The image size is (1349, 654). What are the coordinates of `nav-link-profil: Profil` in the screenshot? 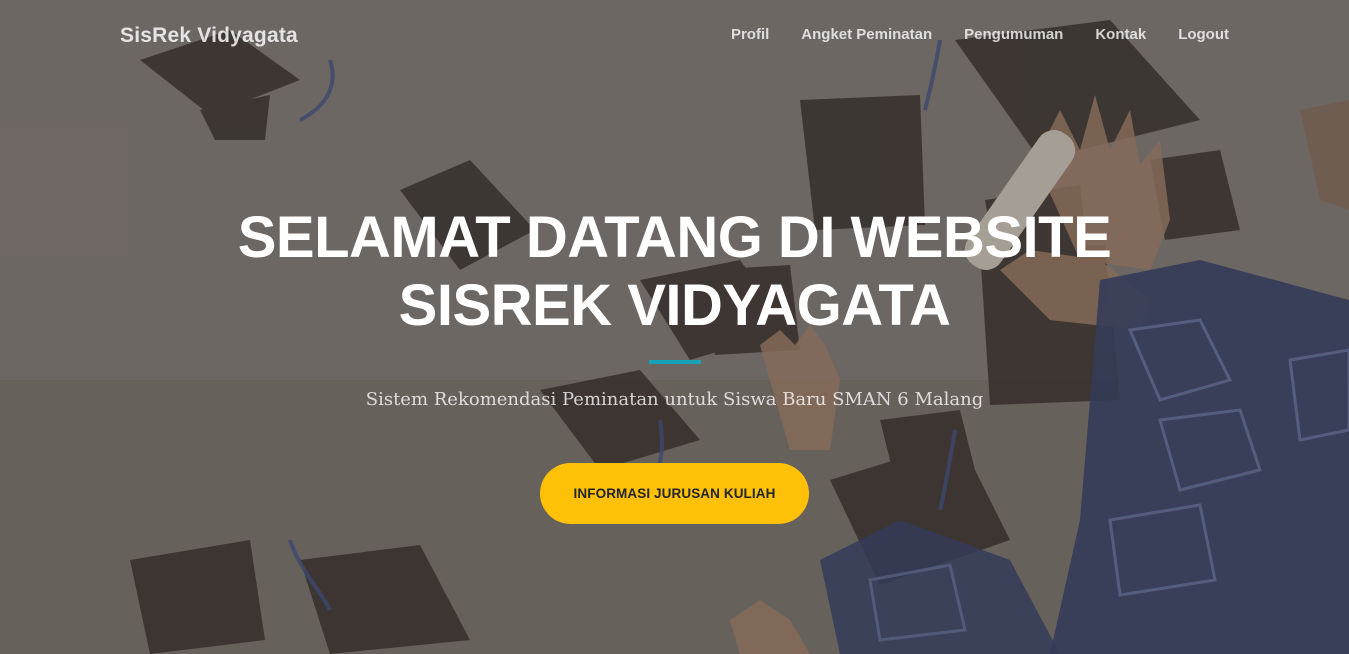 It's located at (750, 34).